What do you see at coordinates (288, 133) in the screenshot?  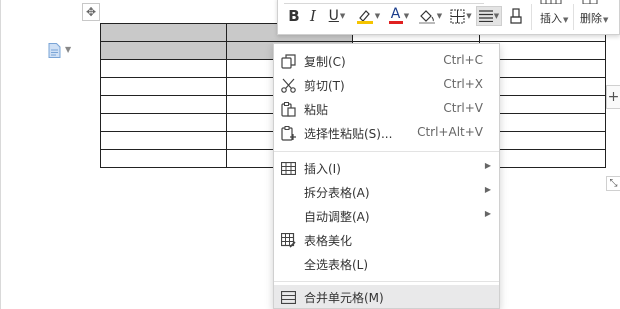 I see `paste-special-icon` at bounding box center [288, 133].